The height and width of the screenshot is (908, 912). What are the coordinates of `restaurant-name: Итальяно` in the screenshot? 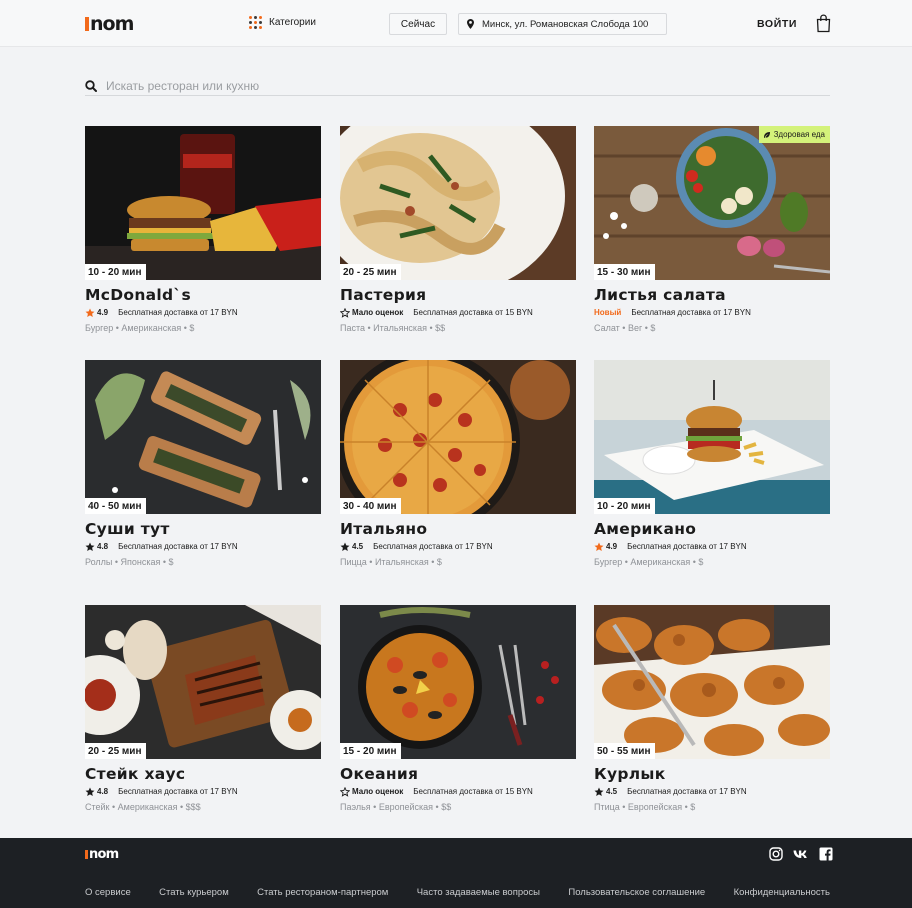 It's located at (384, 529).